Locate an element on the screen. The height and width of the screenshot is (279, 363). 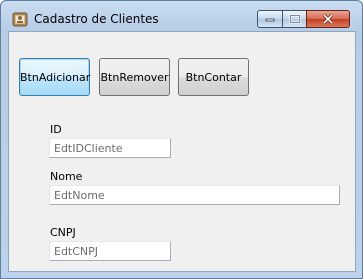
minimize-button is located at coordinates (270, 19).